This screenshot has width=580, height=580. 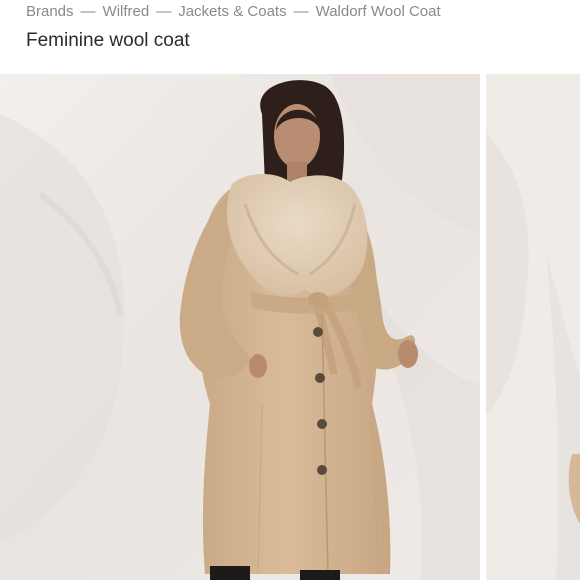 I want to click on product-image-next, so click(x=533, y=327).